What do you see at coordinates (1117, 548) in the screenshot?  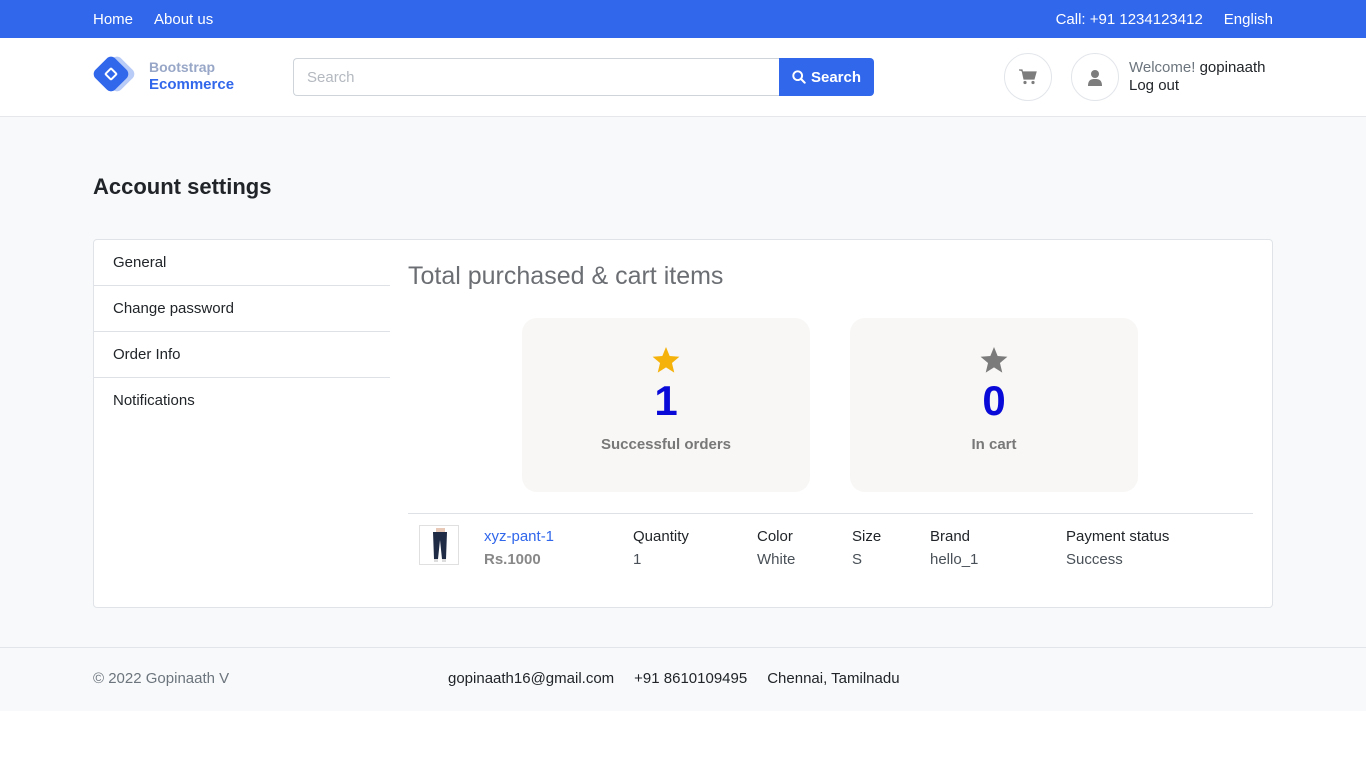 I see `payment-col: Payment status Success` at bounding box center [1117, 548].